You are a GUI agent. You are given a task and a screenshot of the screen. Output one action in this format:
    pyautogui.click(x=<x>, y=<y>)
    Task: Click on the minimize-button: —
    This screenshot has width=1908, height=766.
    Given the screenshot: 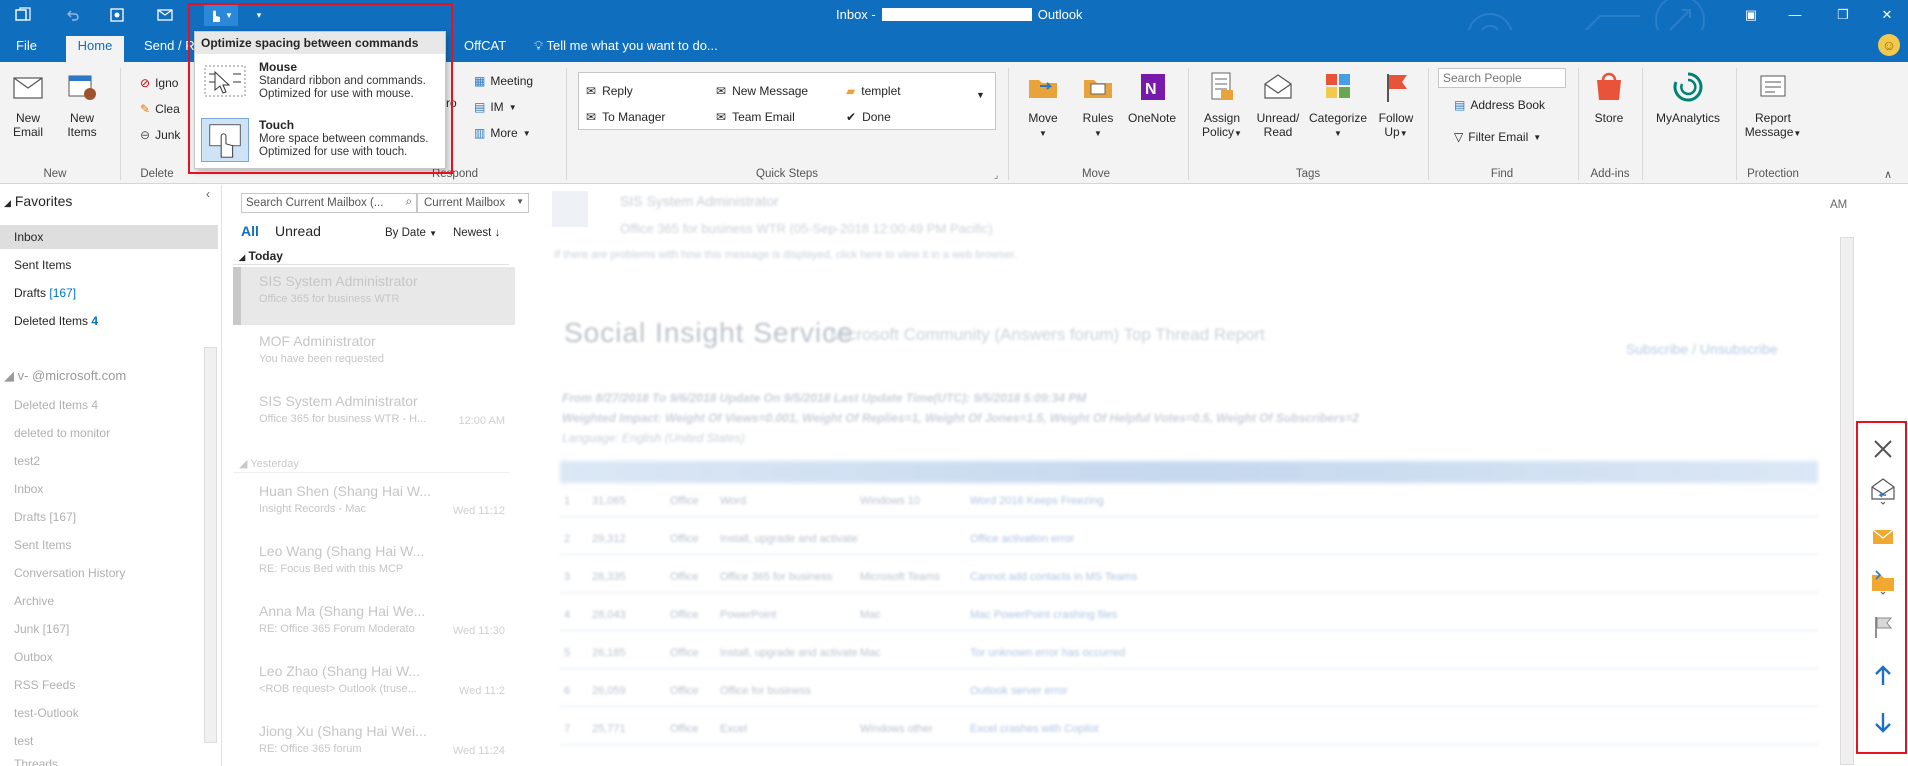 What is the action you would take?
    pyautogui.click(x=1795, y=15)
    